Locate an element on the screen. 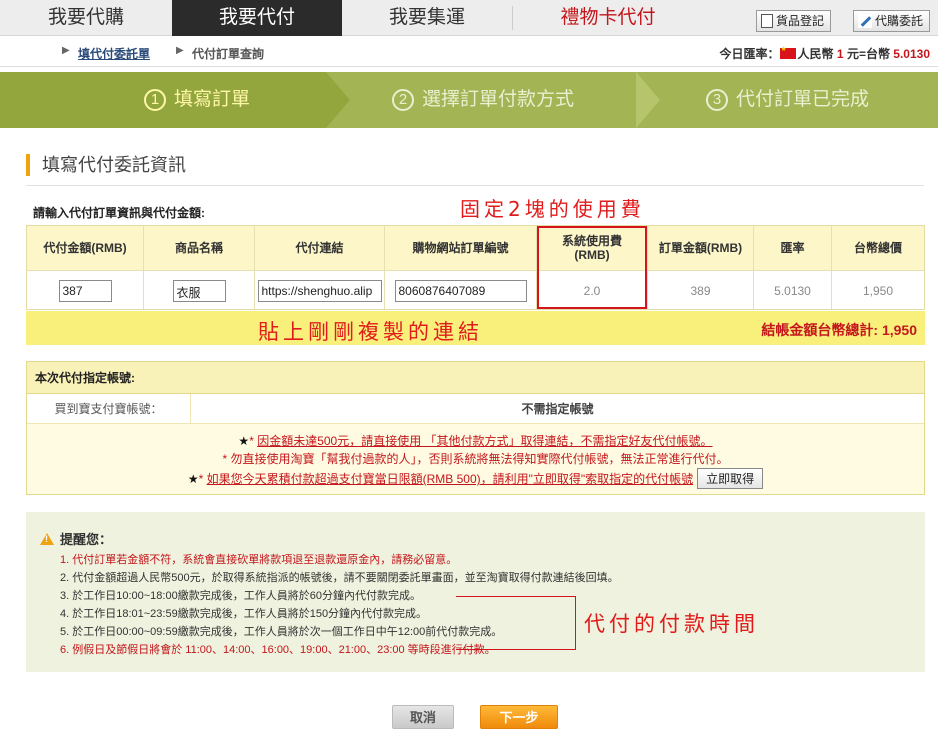 This screenshot has height=752, width=938. exchange-rate: 今日匯率： 人民幣 1 元=台幣 5.0130 is located at coordinates (825, 53).